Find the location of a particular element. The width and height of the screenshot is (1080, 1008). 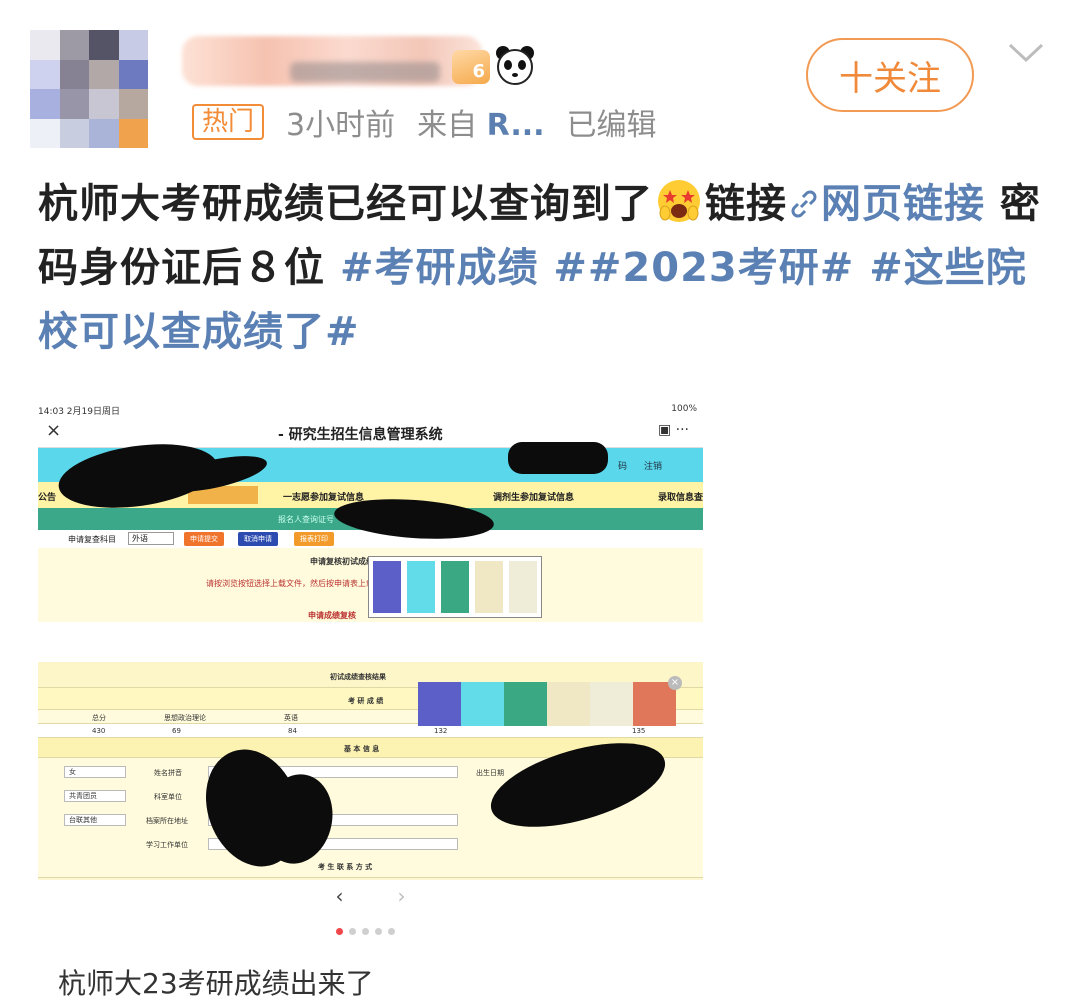

next-arrow-icon: › is located at coordinates (402, 896).